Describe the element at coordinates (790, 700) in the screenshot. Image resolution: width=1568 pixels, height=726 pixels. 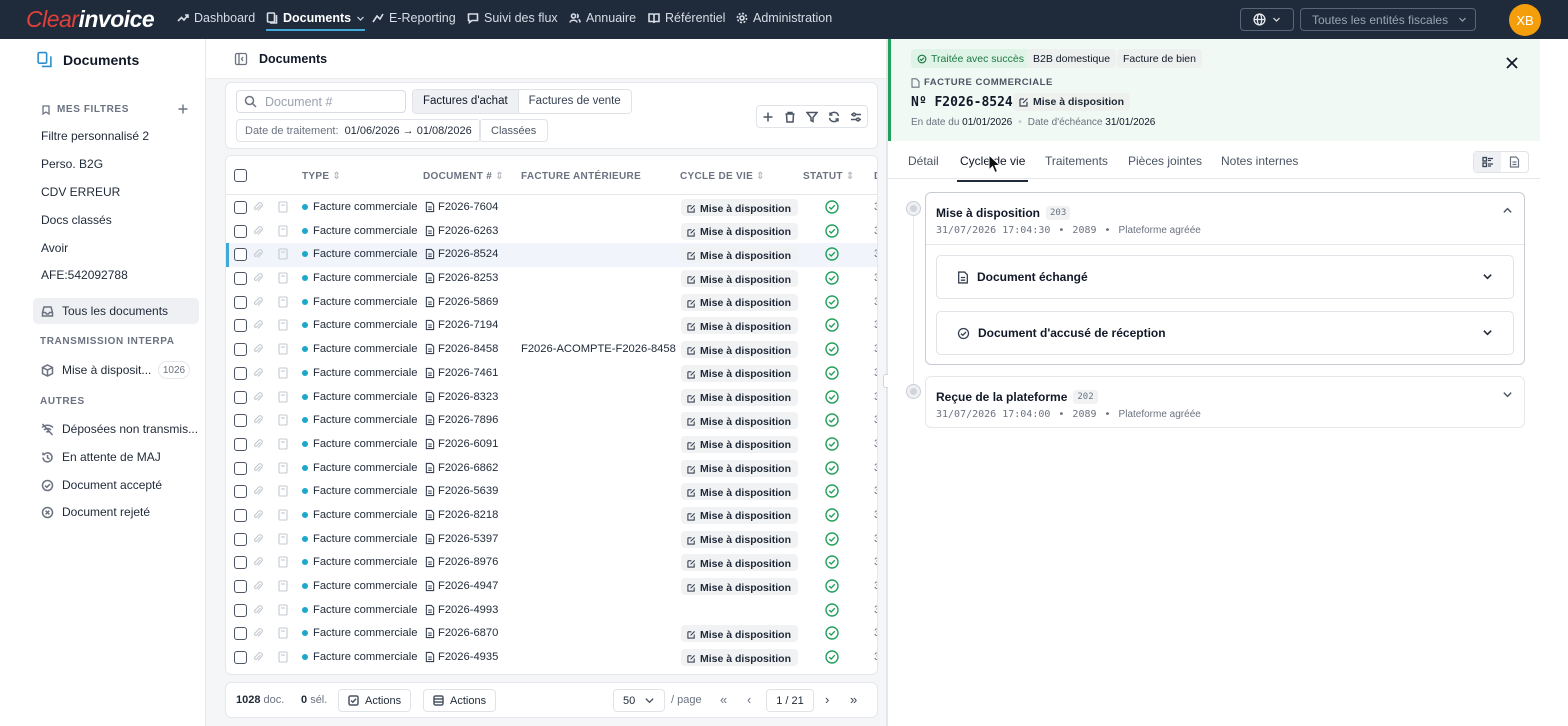
I see `page-indicator: 1 / 21` at that location.